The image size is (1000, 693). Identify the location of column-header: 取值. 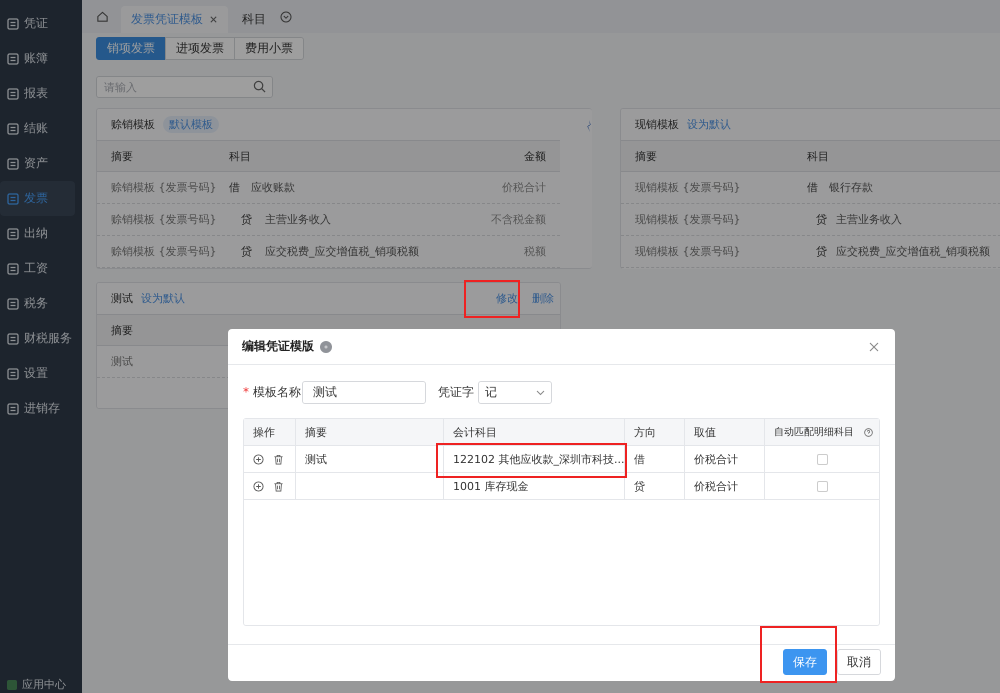
(725, 432).